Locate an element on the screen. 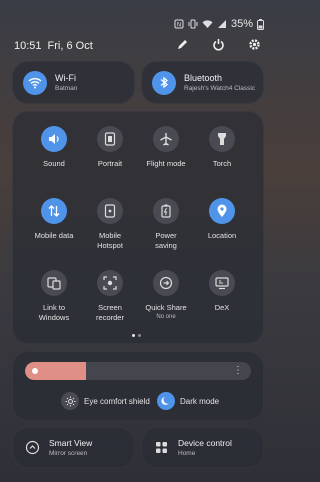  battery-icon is located at coordinates (260, 24).